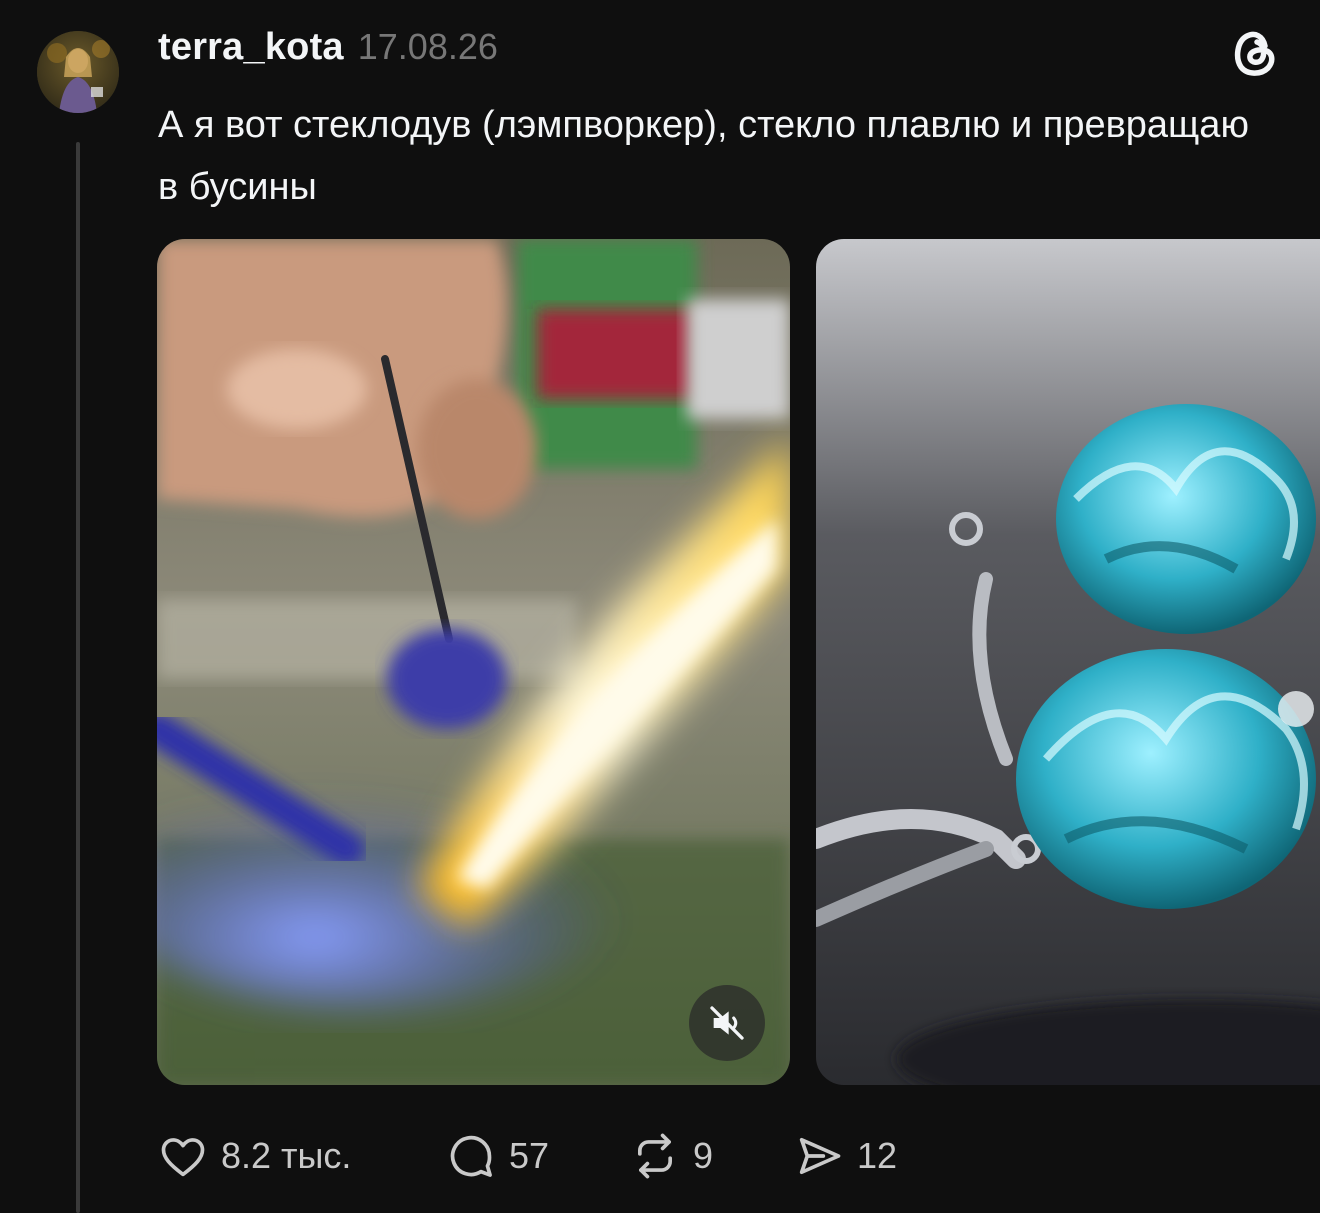 Image resolution: width=1320 pixels, height=1213 pixels. What do you see at coordinates (529, 1155) in the screenshot?
I see `reply-count: 57` at bounding box center [529, 1155].